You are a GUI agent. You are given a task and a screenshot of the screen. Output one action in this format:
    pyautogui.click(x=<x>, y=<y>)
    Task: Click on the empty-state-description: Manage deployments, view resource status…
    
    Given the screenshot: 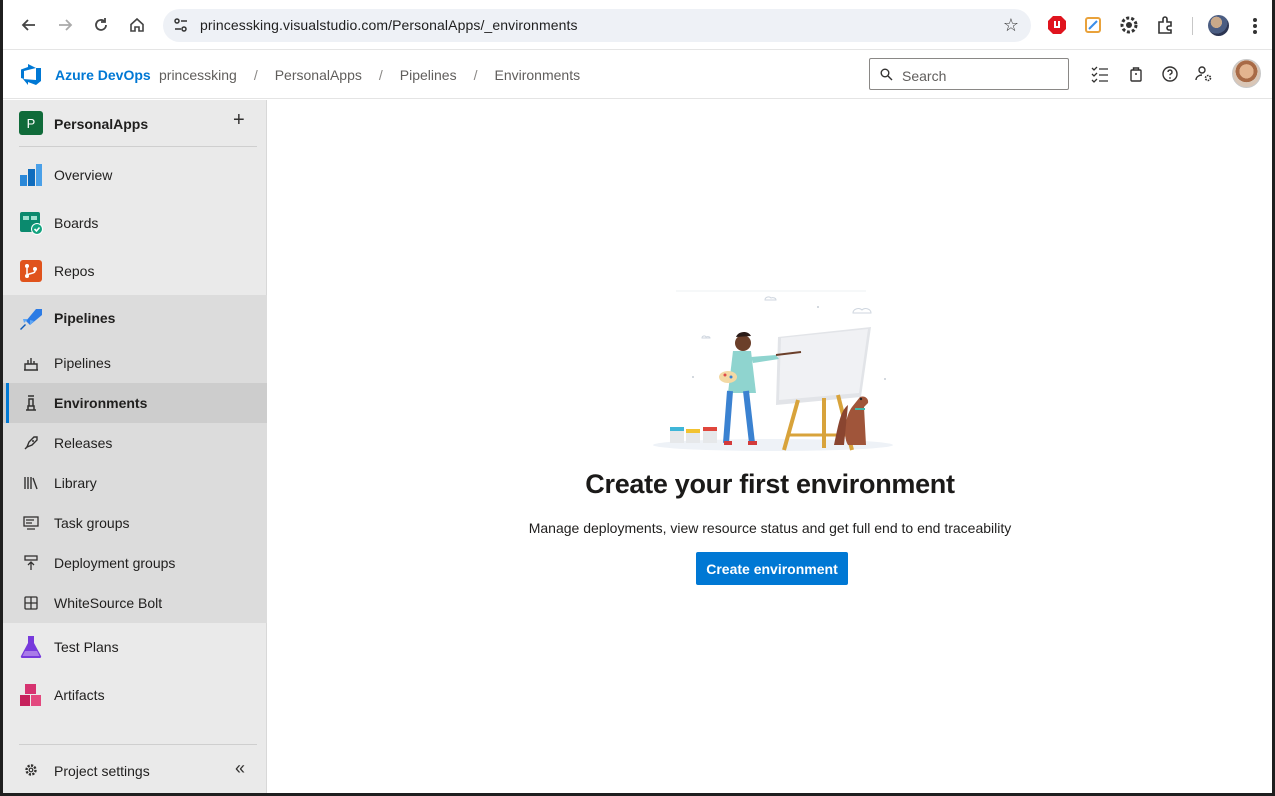 What is the action you would take?
    pyautogui.click(x=770, y=528)
    